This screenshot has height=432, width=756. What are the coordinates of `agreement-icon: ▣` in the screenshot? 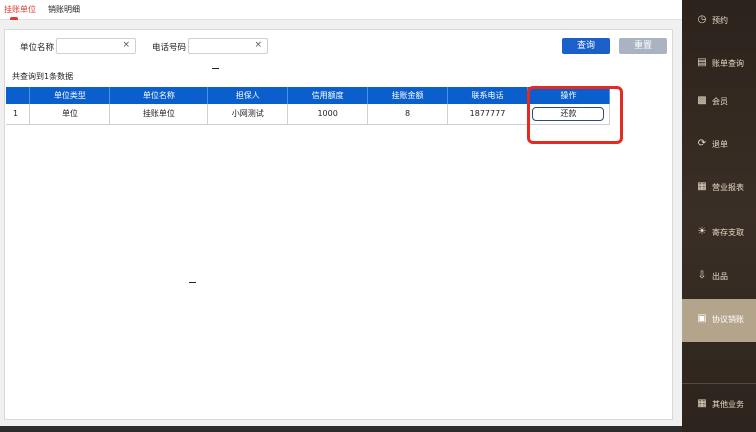 It's located at (702, 318).